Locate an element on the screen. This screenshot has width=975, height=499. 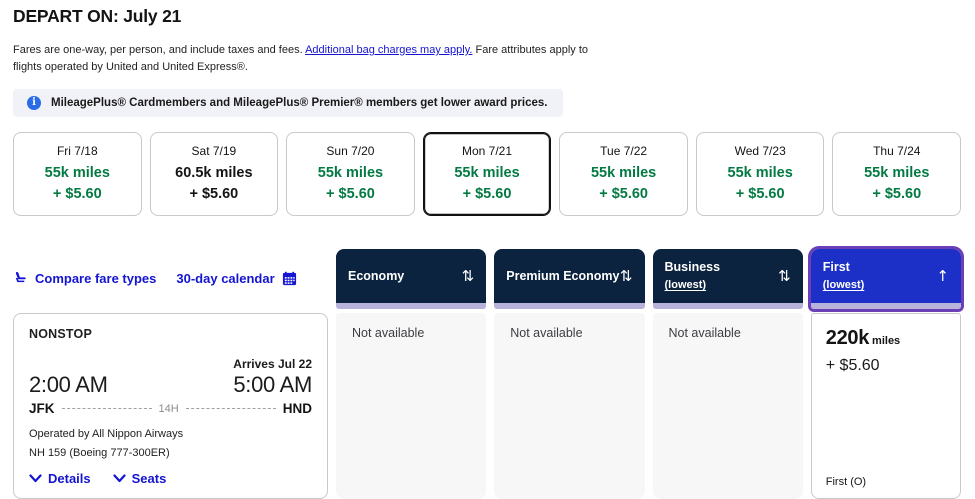
date-card-fri-7-18: Fri 7/18 55k miles + $5.60 is located at coordinates (77, 174).